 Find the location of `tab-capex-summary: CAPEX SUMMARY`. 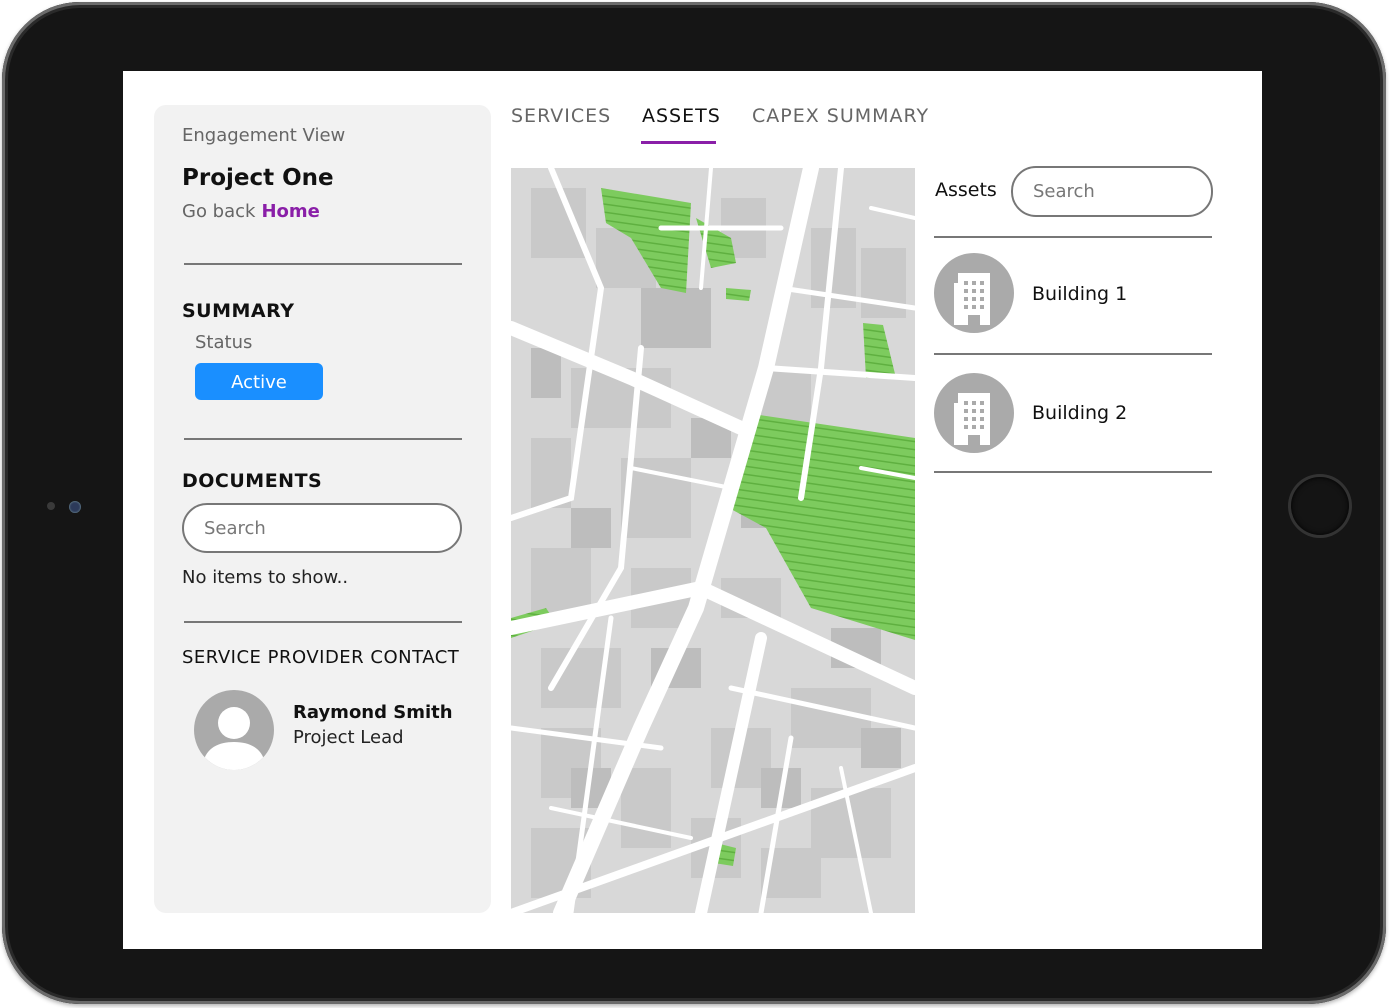

tab-capex-summary: CAPEX SUMMARY is located at coordinates (840, 116).